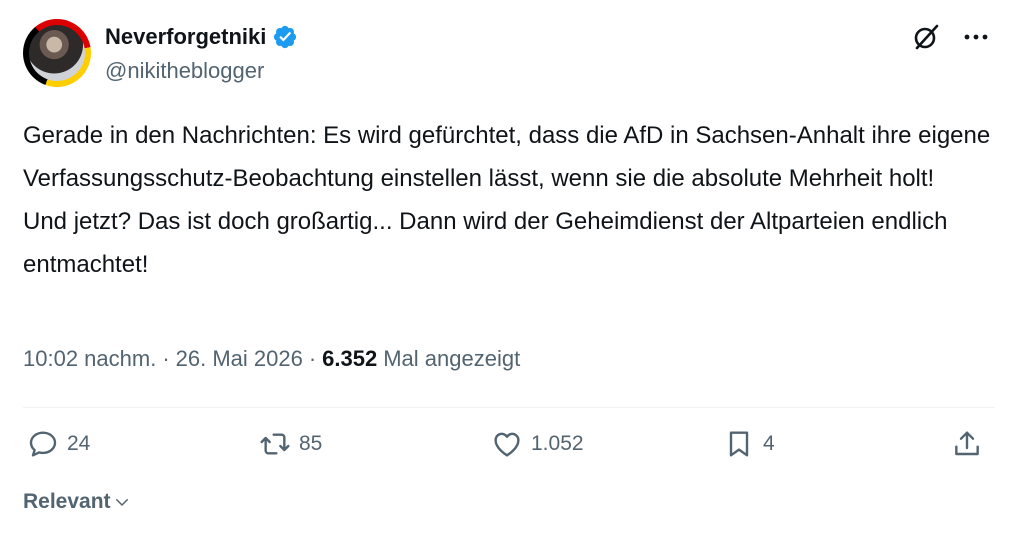 This screenshot has width=1015, height=534. I want to click on avatar, so click(57, 53).